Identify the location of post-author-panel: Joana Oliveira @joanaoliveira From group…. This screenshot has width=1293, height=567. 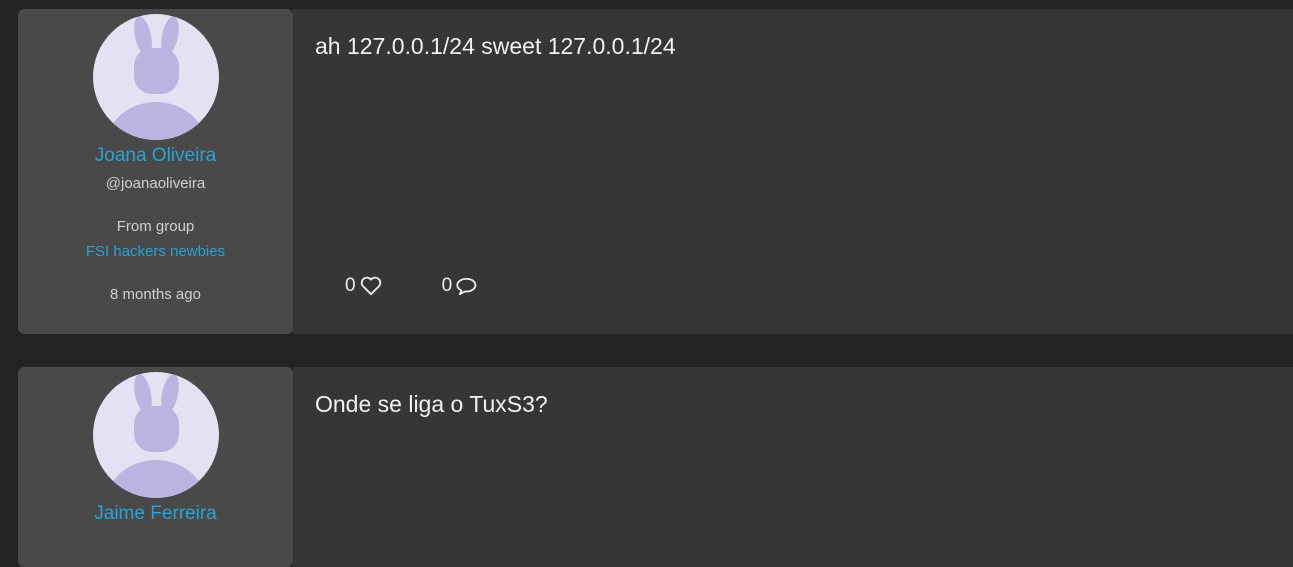
(155, 171).